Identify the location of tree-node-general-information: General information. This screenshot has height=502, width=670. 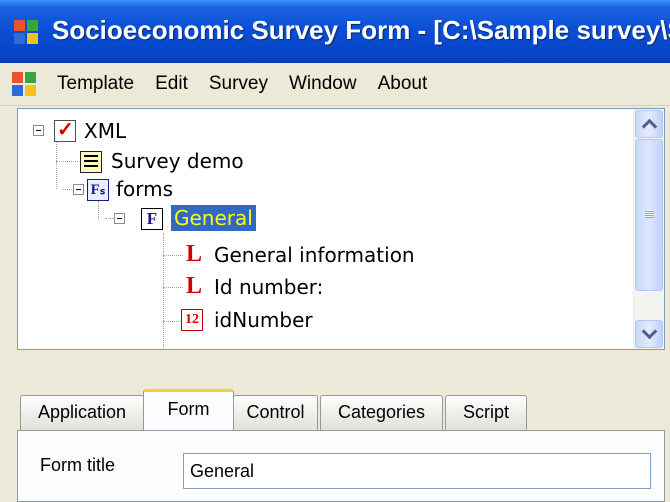
(314, 255).